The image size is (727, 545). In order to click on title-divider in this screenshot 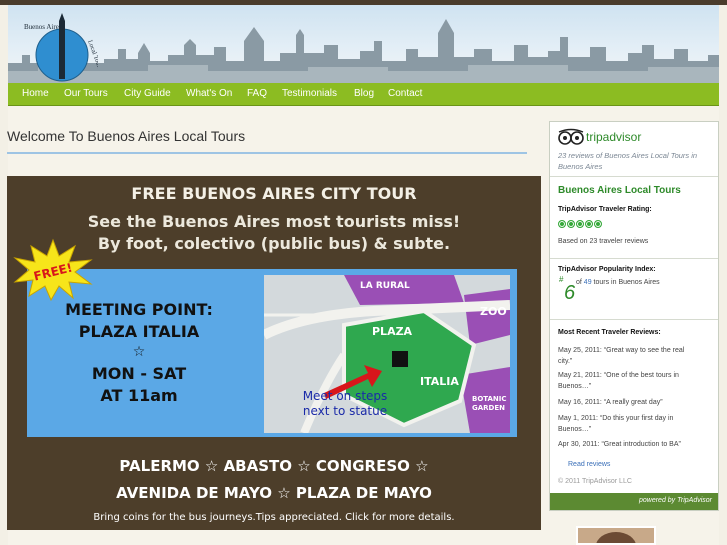, I will do `click(267, 153)`.